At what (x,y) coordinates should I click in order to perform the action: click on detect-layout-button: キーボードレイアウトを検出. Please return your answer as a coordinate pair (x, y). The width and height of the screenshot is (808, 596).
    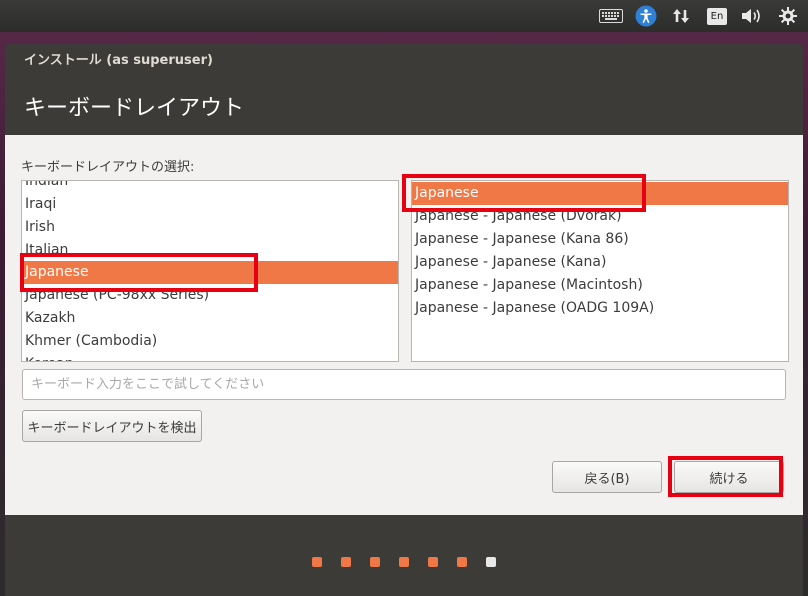
    Looking at the image, I should click on (112, 426).